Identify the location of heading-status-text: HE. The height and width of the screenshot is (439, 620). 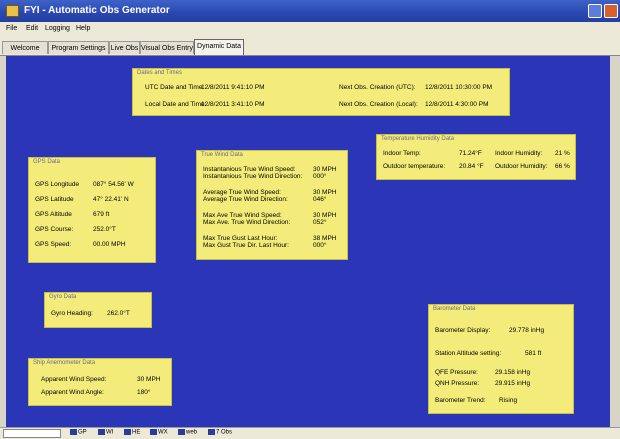
(136, 432).